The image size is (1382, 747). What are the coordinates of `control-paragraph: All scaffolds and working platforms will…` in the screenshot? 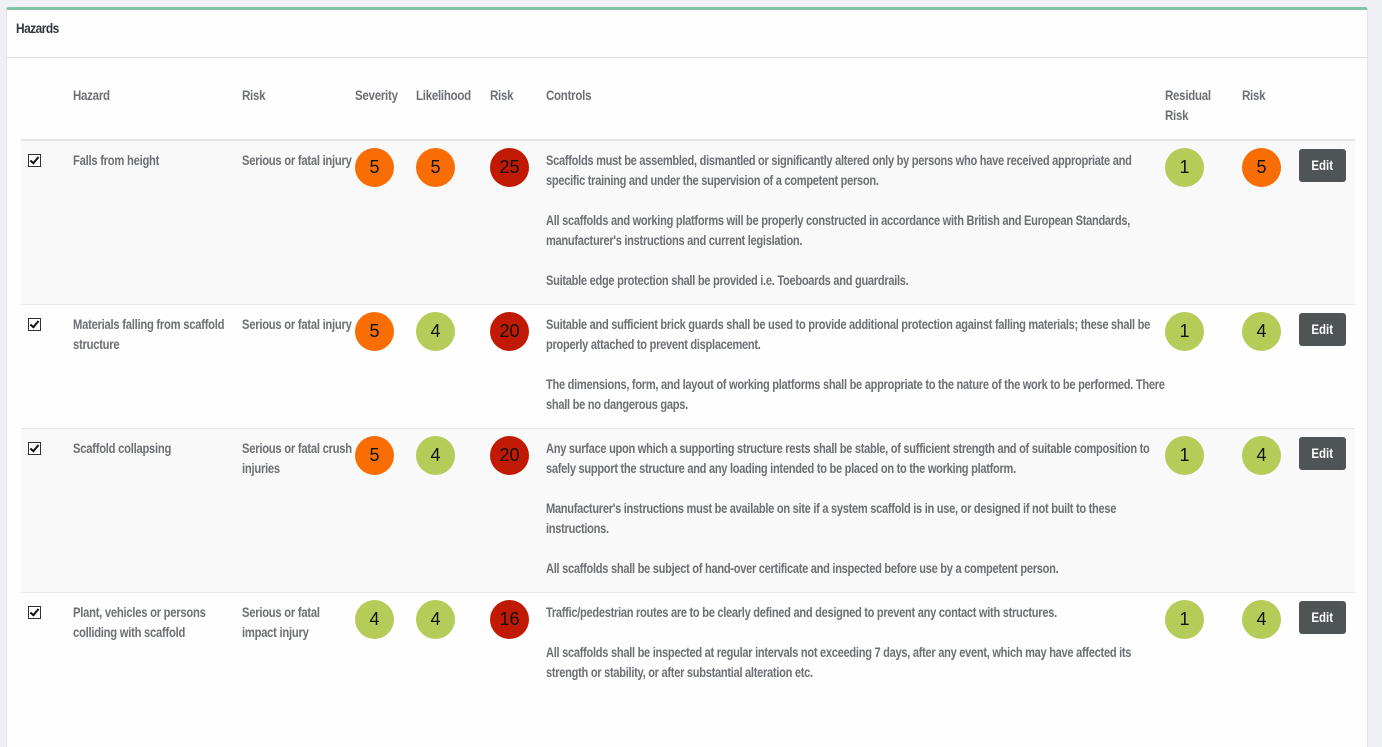 It's located at (838, 230).